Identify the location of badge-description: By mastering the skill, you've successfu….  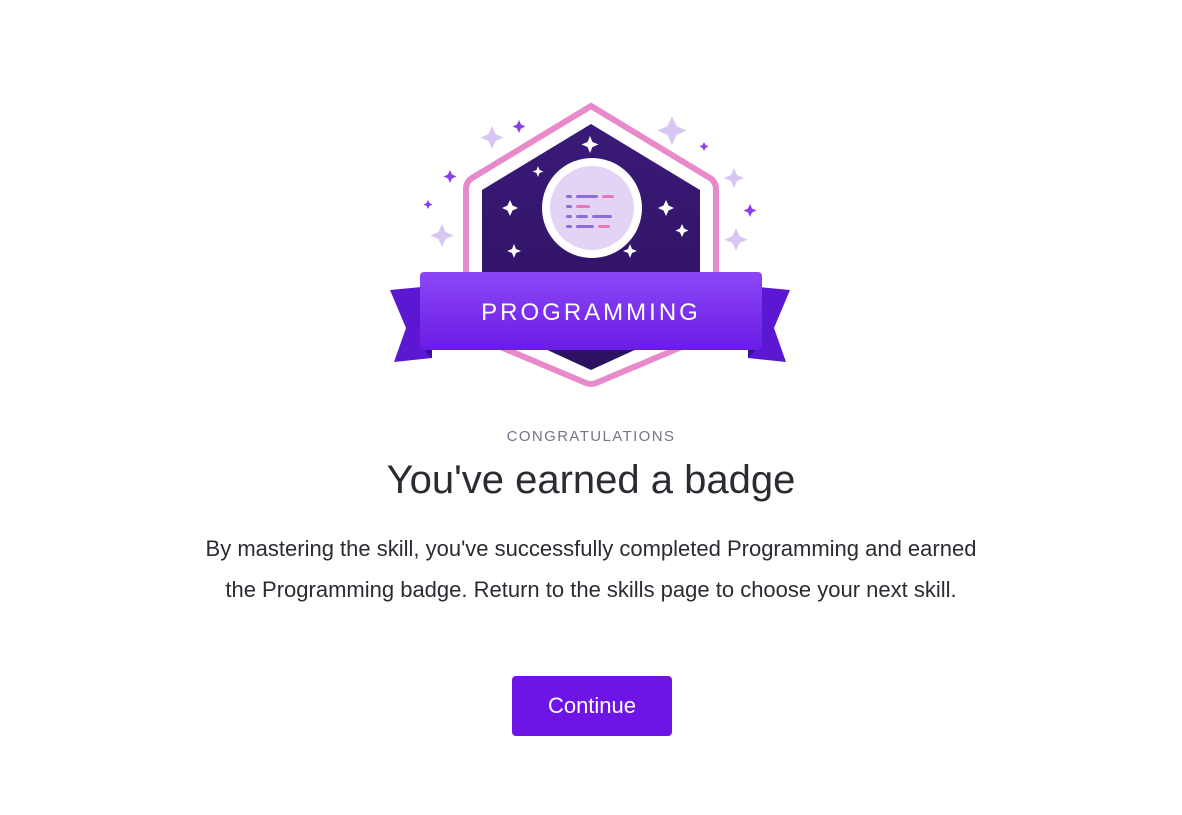
(591, 569).